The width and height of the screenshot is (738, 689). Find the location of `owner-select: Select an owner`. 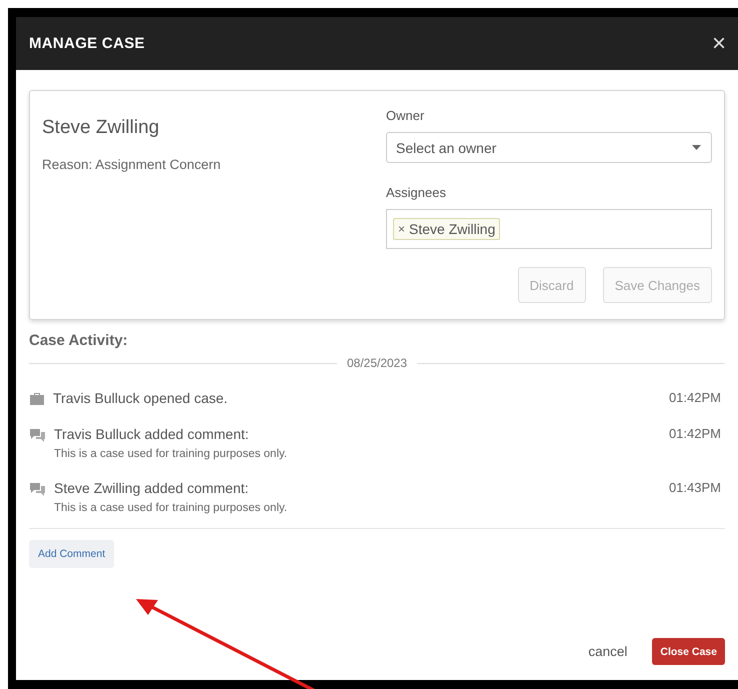

owner-select: Select an owner is located at coordinates (549, 147).